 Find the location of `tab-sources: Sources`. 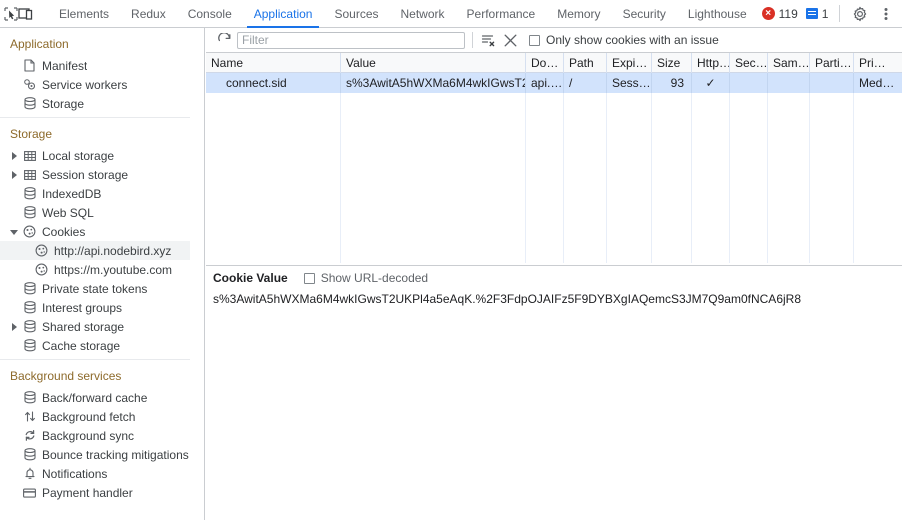

tab-sources: Sources is located at coordinates (356, 14).